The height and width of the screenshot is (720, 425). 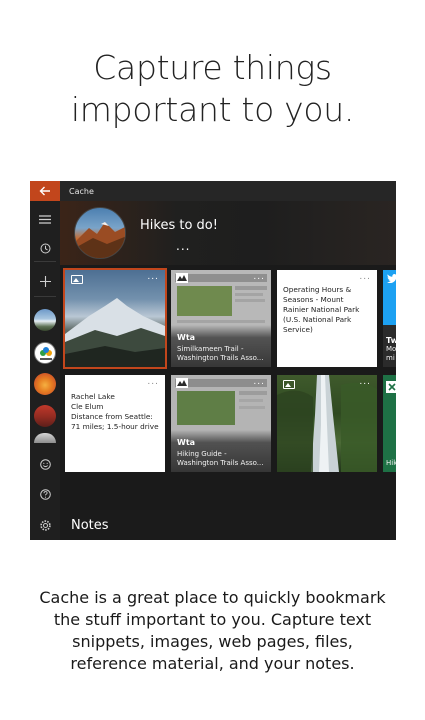 I want to click on collection-title: Hikes to do!, so click(x=179, y=225).